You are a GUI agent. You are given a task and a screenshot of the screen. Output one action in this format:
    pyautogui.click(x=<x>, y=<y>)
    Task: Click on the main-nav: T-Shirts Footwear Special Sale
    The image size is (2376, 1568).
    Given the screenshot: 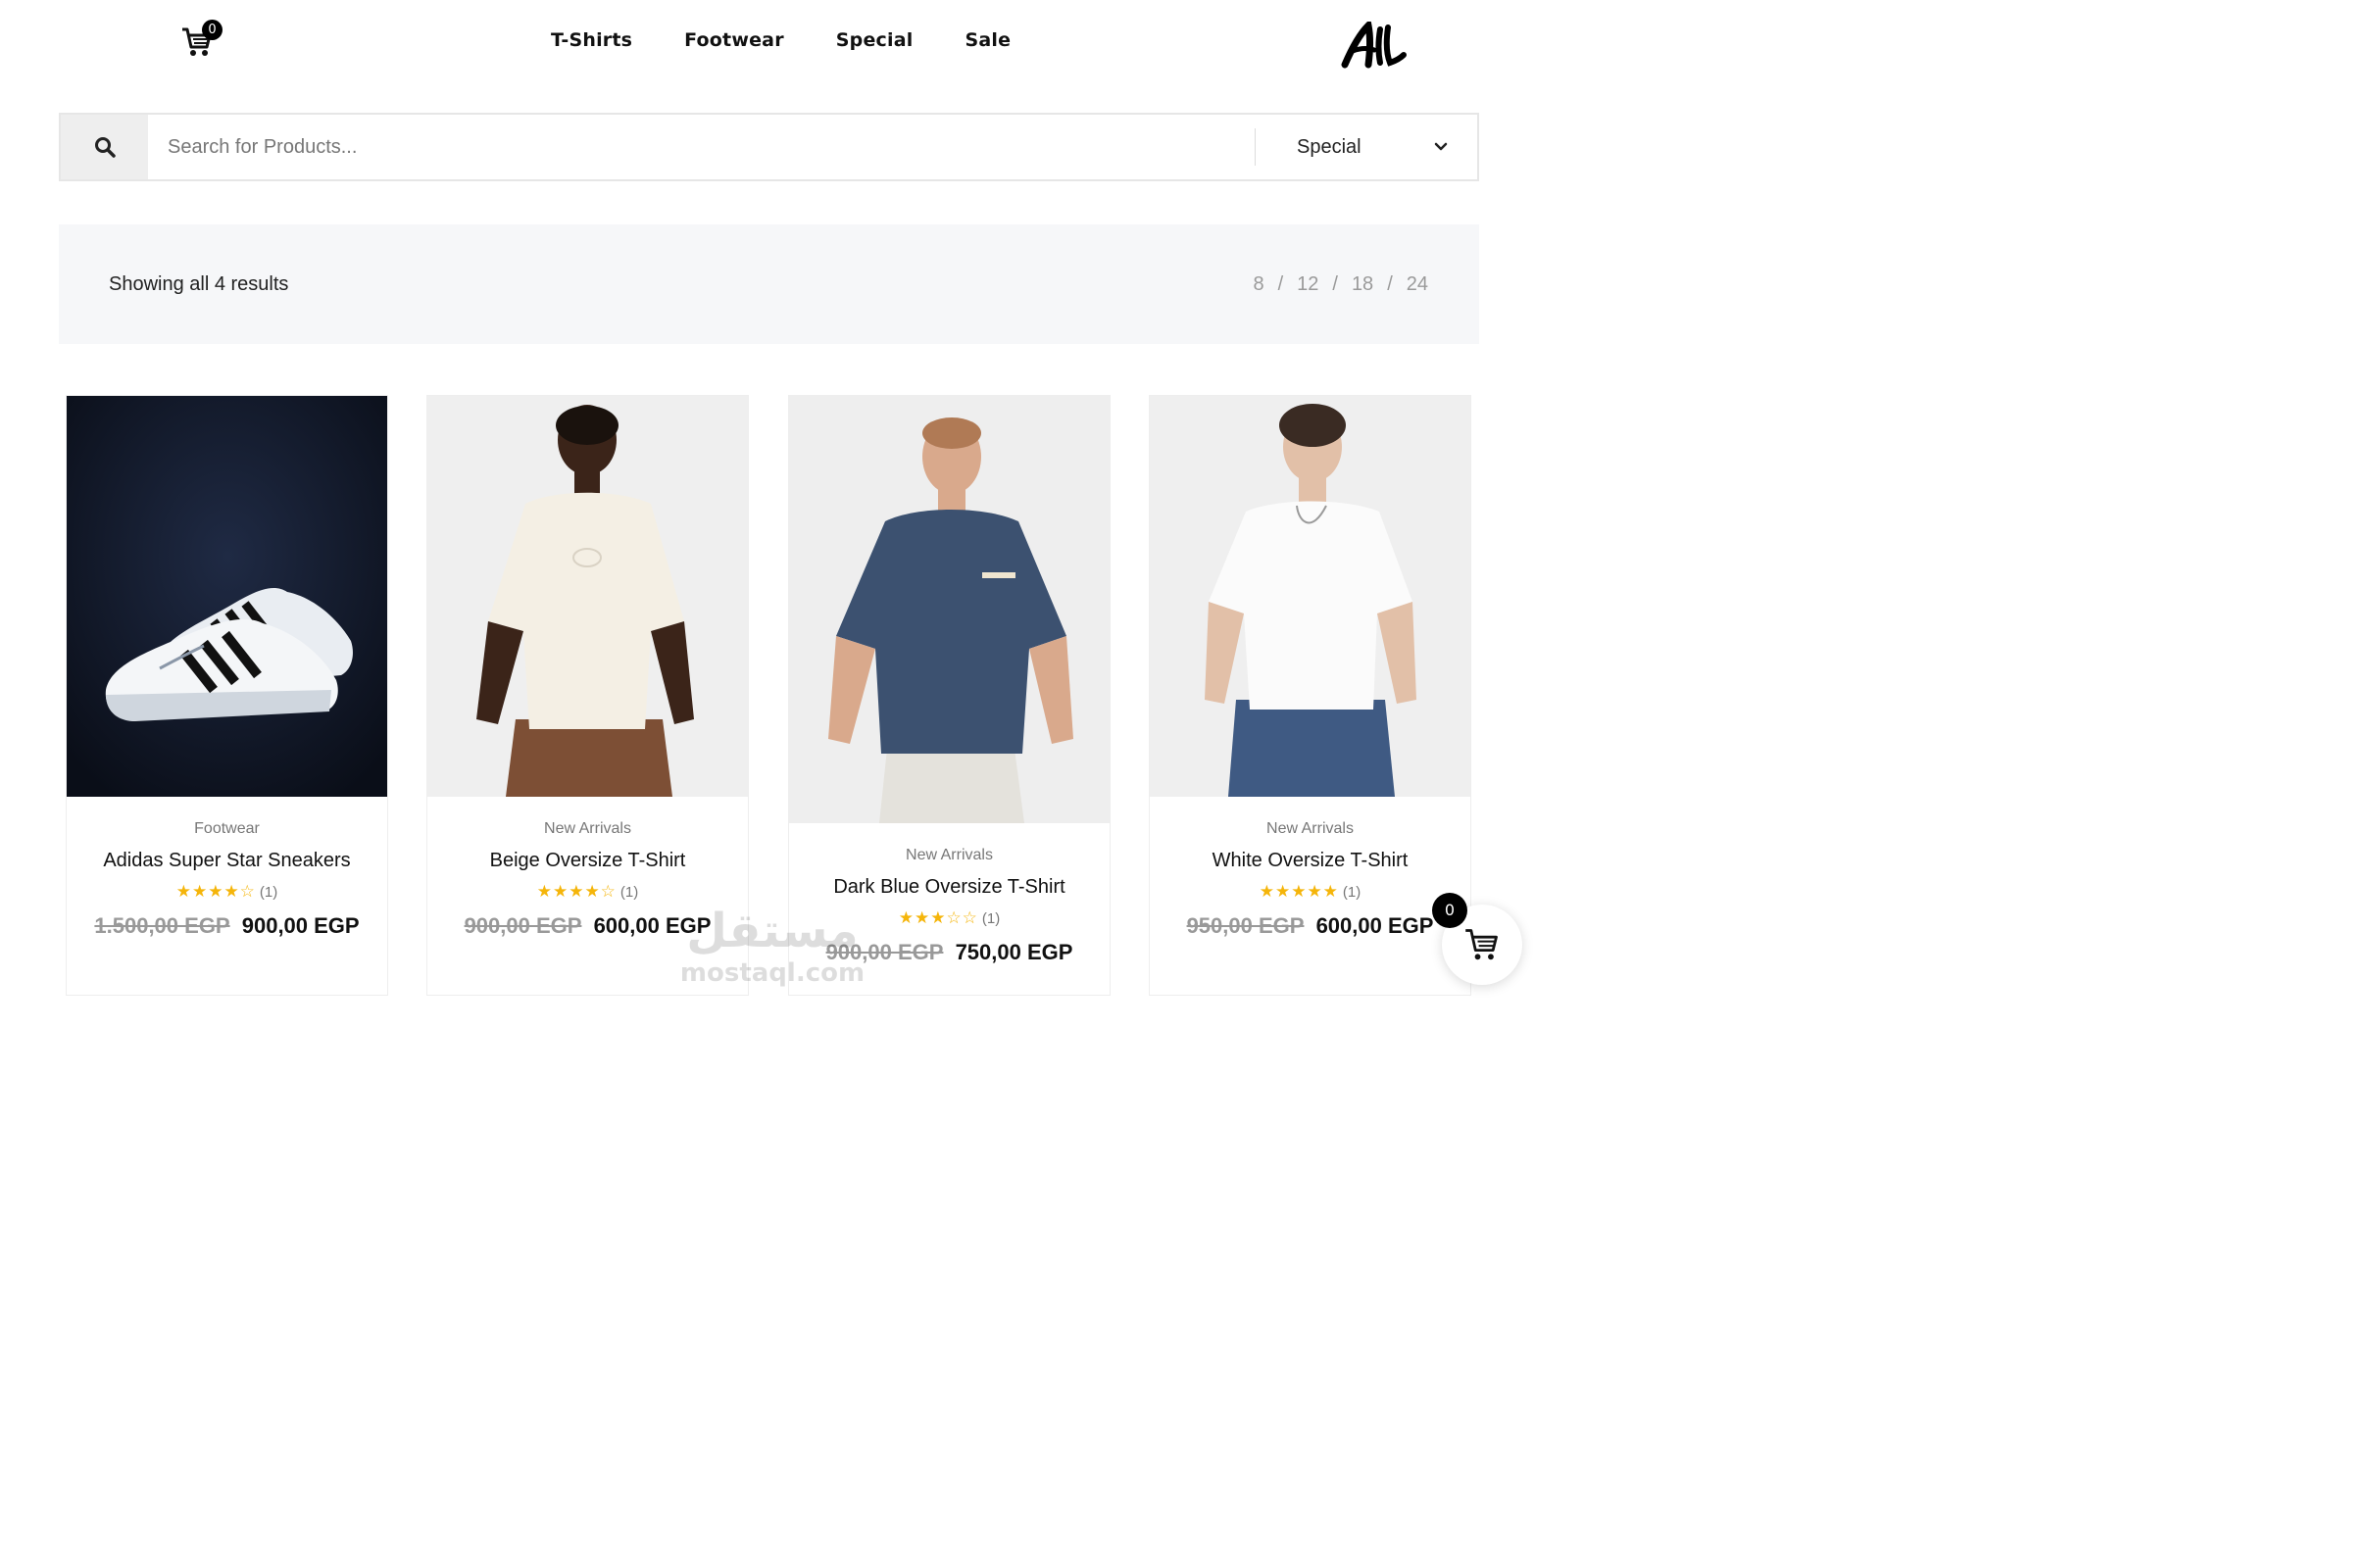 What is the action you would take?
    pyautogui.click(x=781, y=40)
    